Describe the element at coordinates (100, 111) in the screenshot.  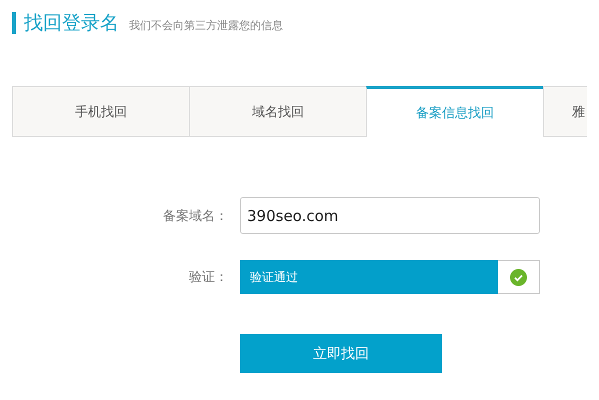
I see `tab: 手机找回` at that location.